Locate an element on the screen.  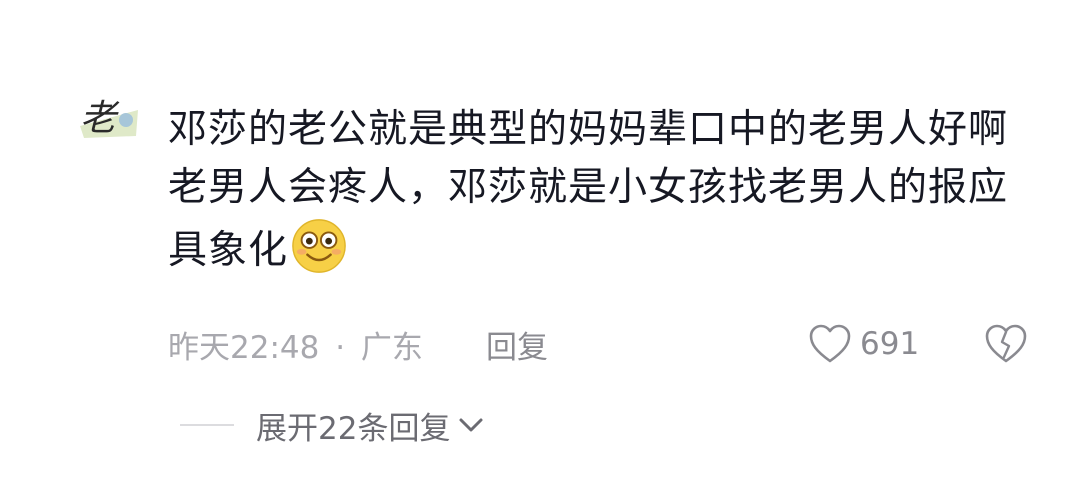
avatar-text: 老 is located at coordinates (100, 118).